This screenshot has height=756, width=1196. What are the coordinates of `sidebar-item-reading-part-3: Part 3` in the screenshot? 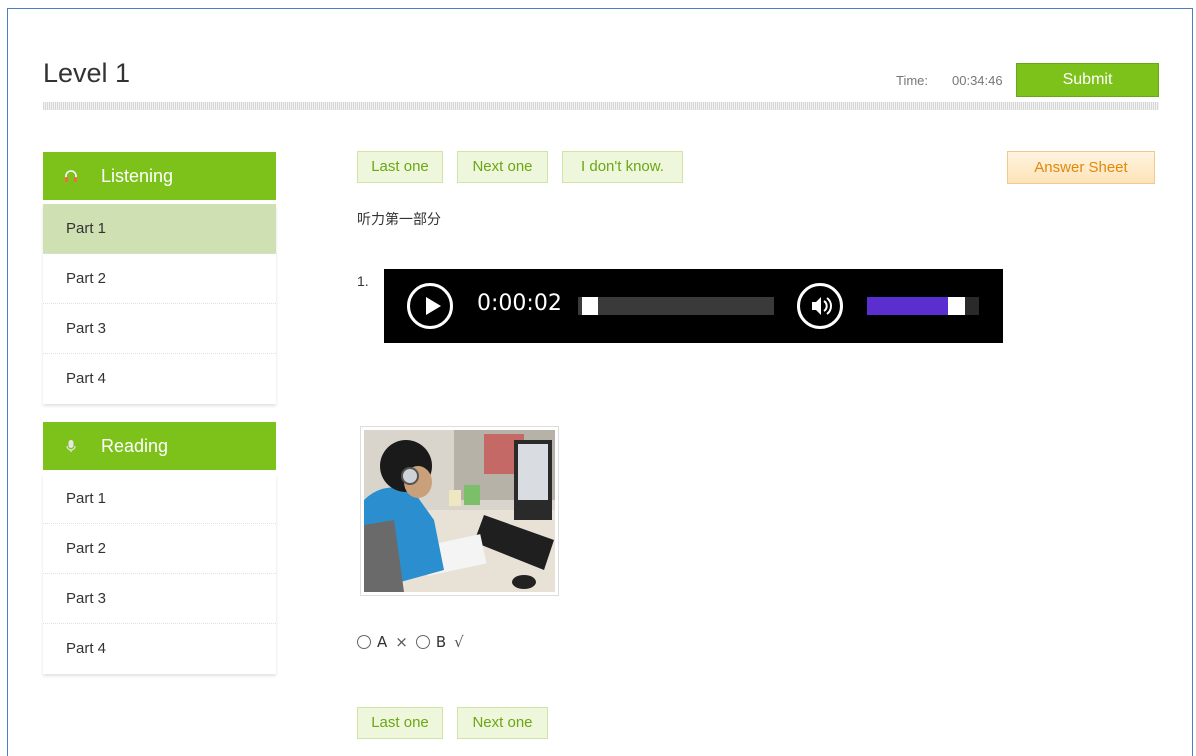 It's located at (159, 599).